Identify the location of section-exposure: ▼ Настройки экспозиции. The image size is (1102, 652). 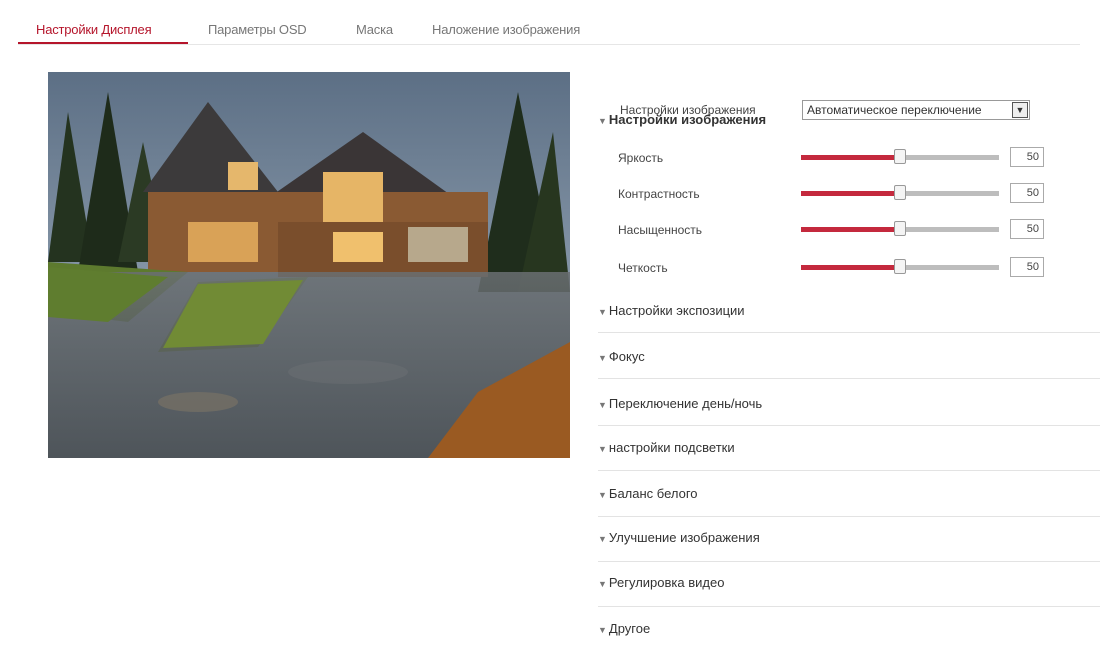
(671, 310).